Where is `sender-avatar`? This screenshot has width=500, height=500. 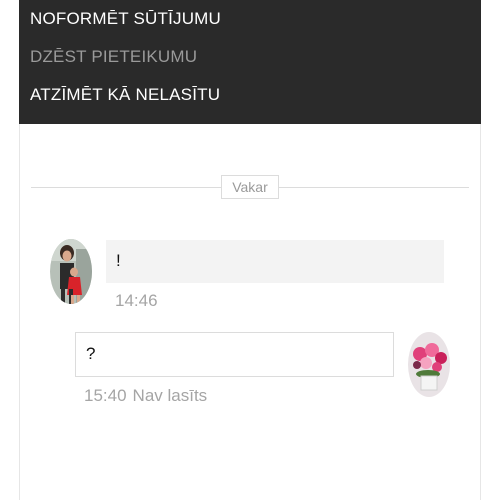 sender-avatar is located at coordinates (71, 271).